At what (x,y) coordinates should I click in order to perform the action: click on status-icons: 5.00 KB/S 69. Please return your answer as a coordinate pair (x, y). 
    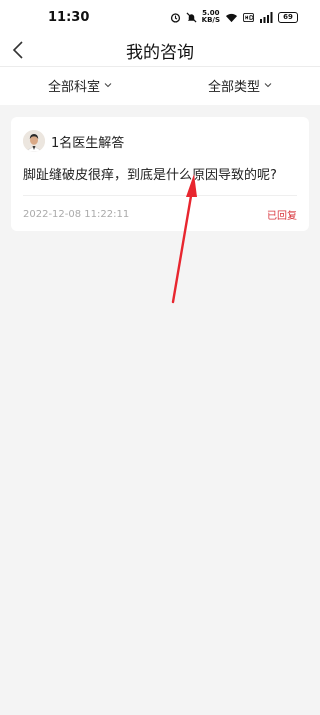
    Looking at the image, I should click on (234, 17).